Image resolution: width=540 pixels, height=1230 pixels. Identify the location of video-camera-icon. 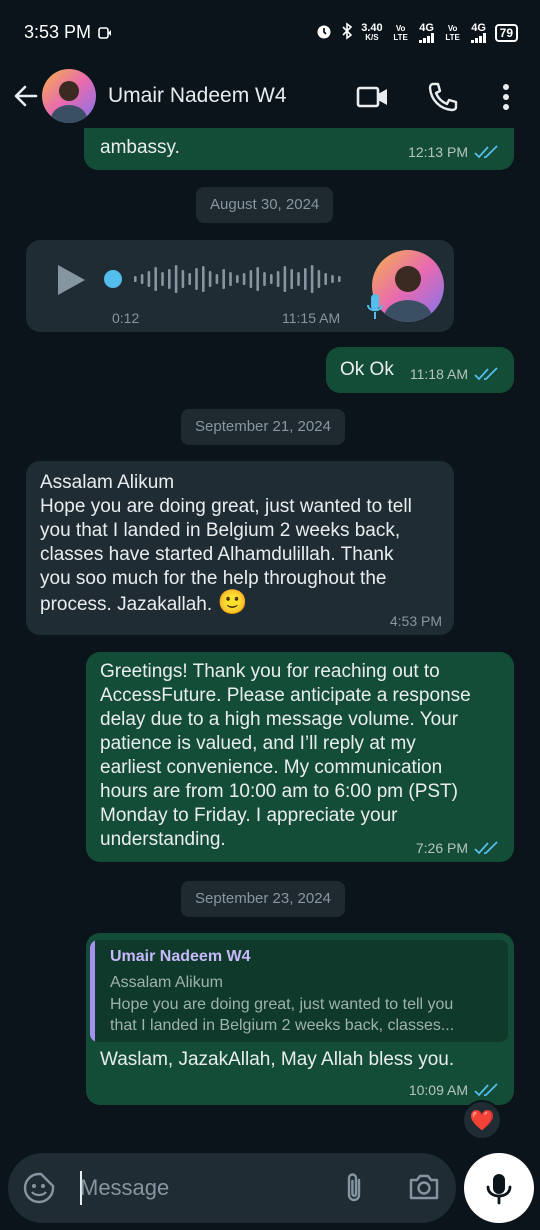
(371, 97).